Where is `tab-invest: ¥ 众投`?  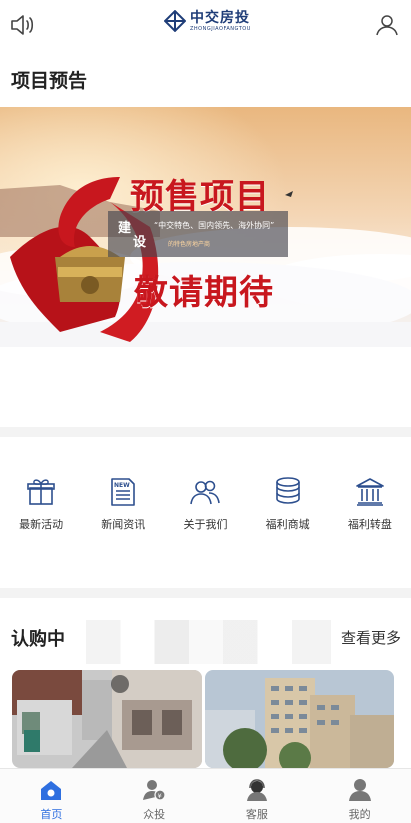
tab-invest: ¥ 众投 is located at coordinates (154, 796).